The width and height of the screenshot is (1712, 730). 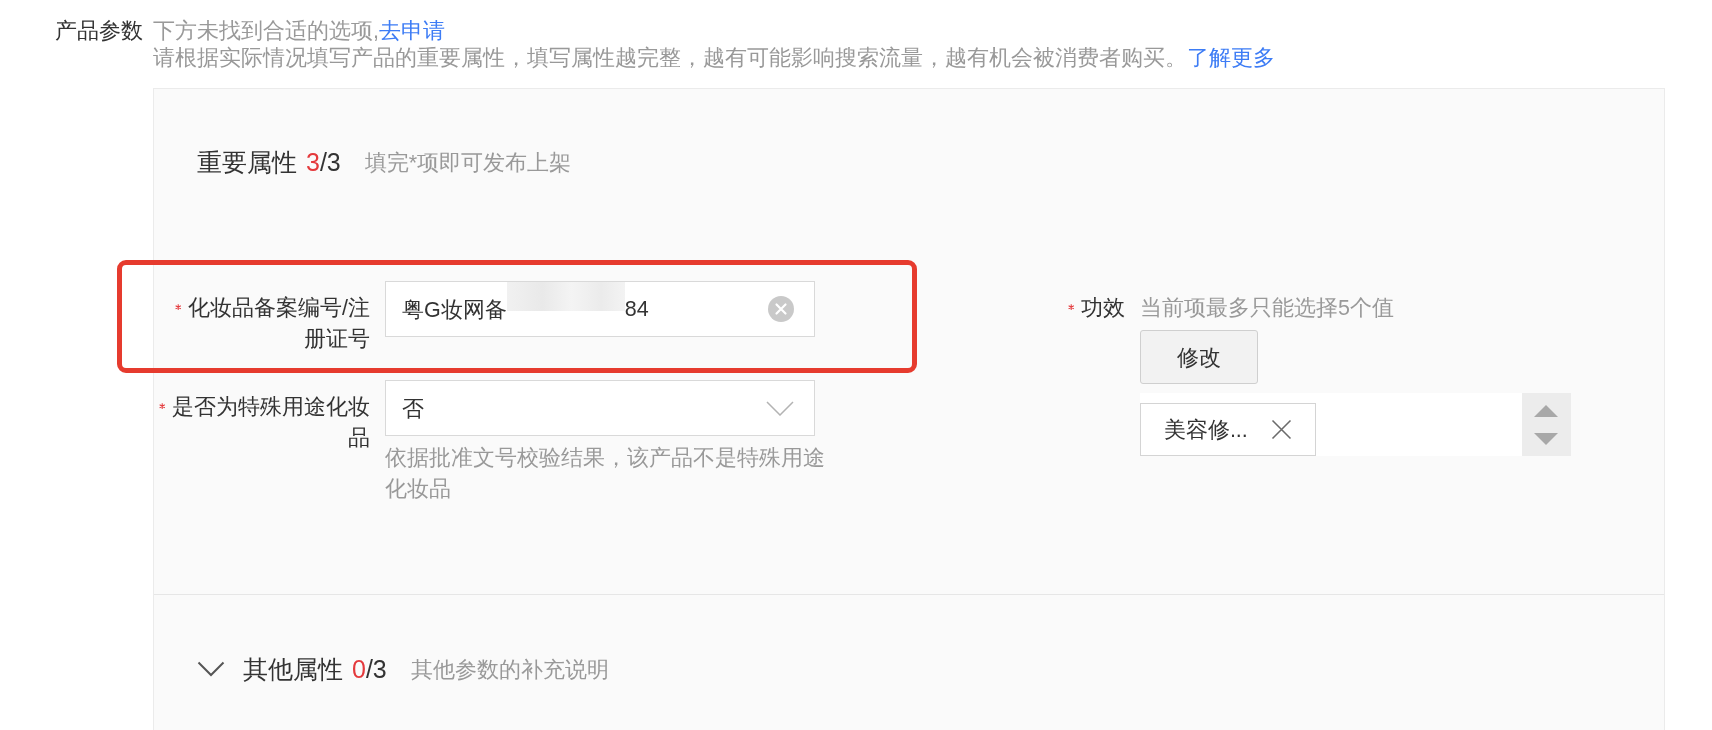 I want to click on field-label: 是否为特殊用途化妆品, so click(x=271, y=422).